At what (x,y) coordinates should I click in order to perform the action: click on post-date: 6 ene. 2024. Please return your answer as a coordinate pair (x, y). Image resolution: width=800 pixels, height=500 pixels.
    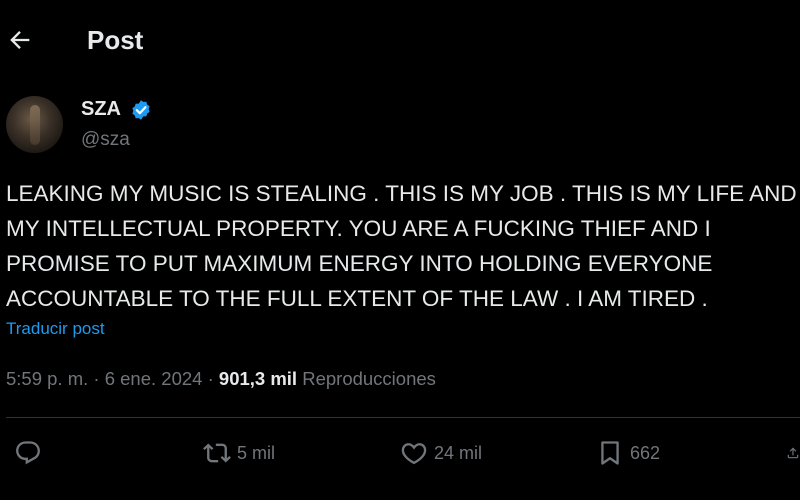
    Looking at the image, I should click on (154, 378).